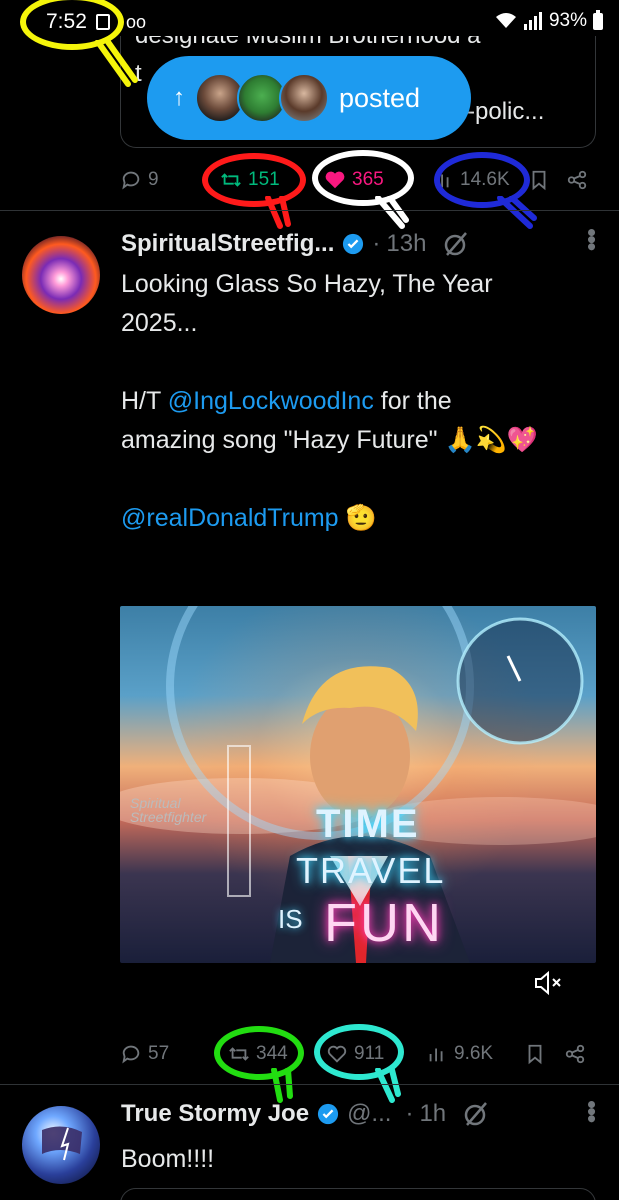 Image resolution: width=619 pixels, height=1200 pixels. Describe the element at coordinates (406, 244) in the screenshot. I see `timestamp: 13h` at that location.